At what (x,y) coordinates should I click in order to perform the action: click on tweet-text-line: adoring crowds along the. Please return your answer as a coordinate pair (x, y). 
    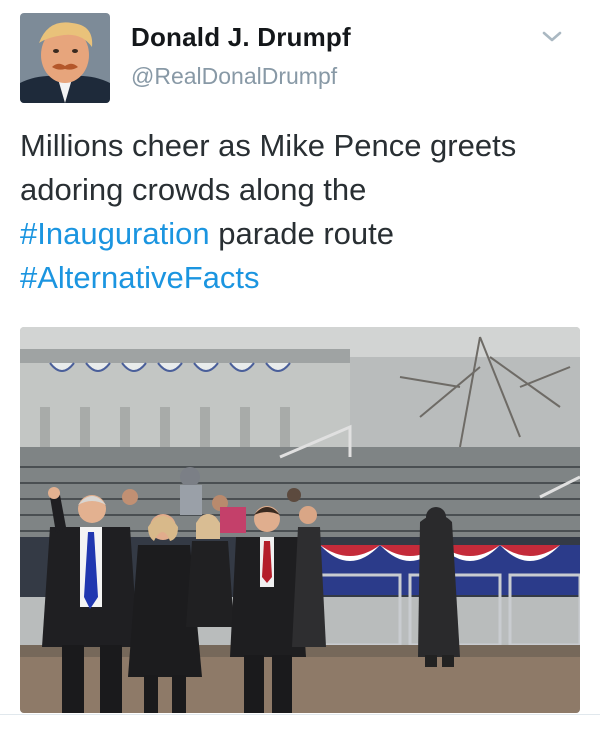
    Looking at the image, I should click on (193, 189).